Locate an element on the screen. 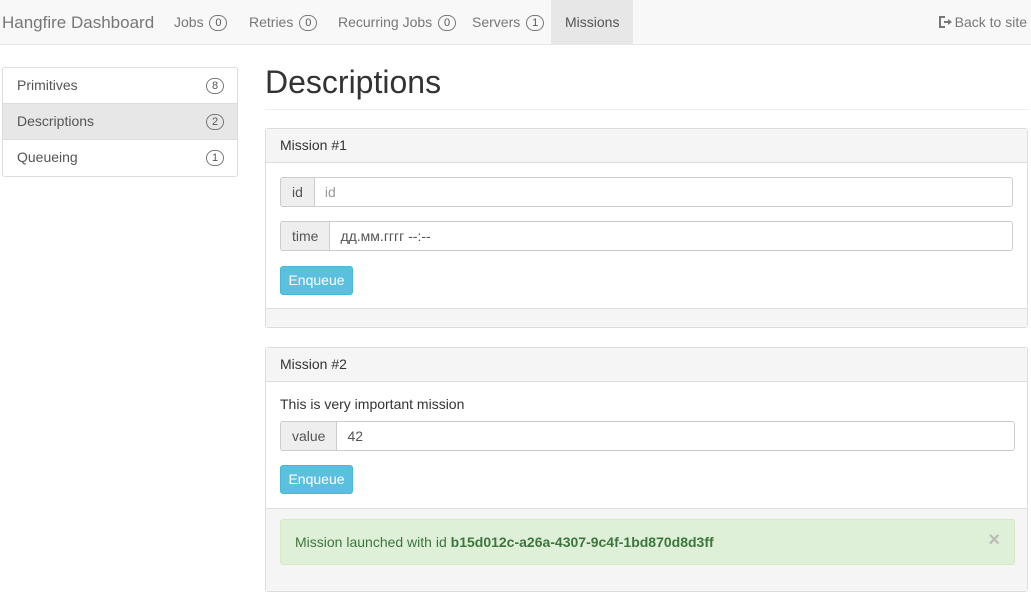 The width and height of the screenshot is (1031, 609). back-to-site-label: Back to site is located at coordinates (990, 22).